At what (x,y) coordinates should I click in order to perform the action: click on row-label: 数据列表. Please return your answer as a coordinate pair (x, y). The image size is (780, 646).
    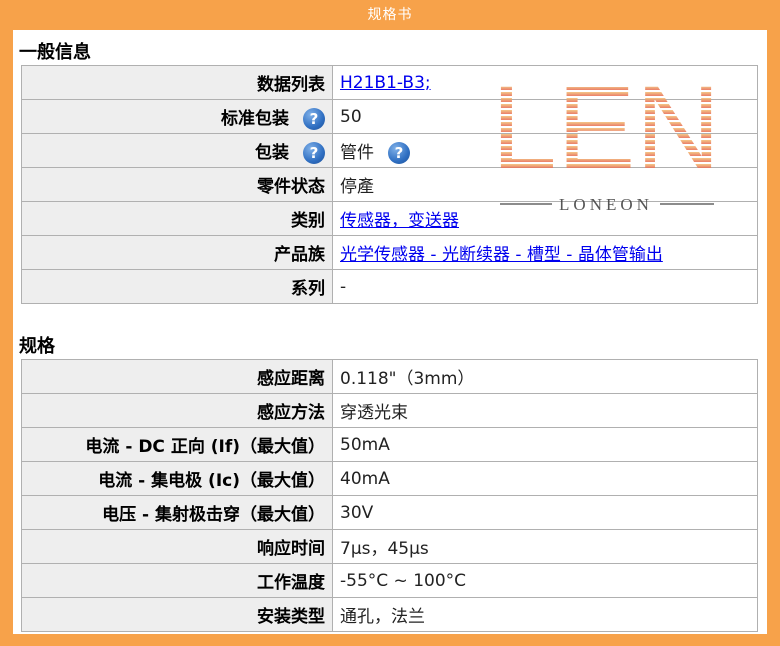
    Looking at the image, I should click on (291, 85).